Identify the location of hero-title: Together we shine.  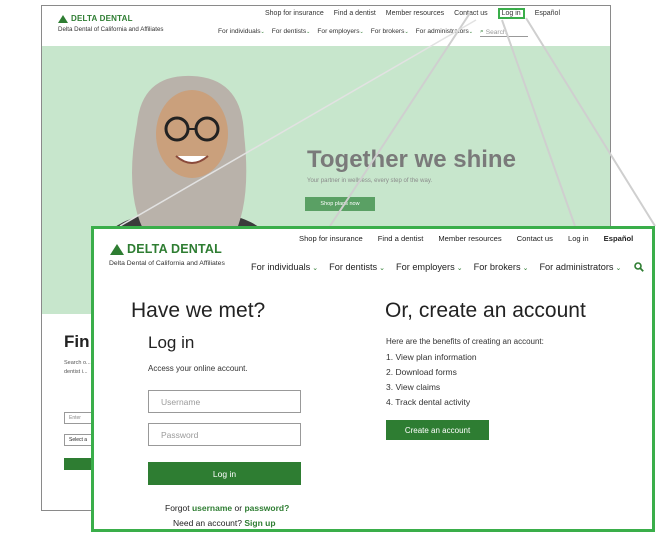
(411, 159).